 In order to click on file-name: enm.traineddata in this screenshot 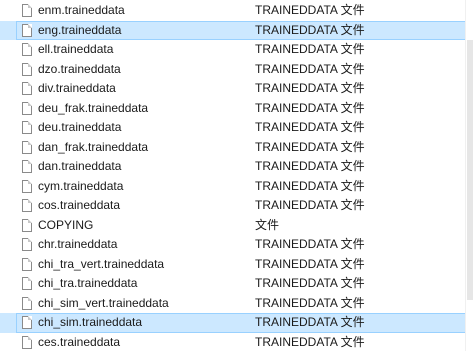, I will do `click(81, 11)`.